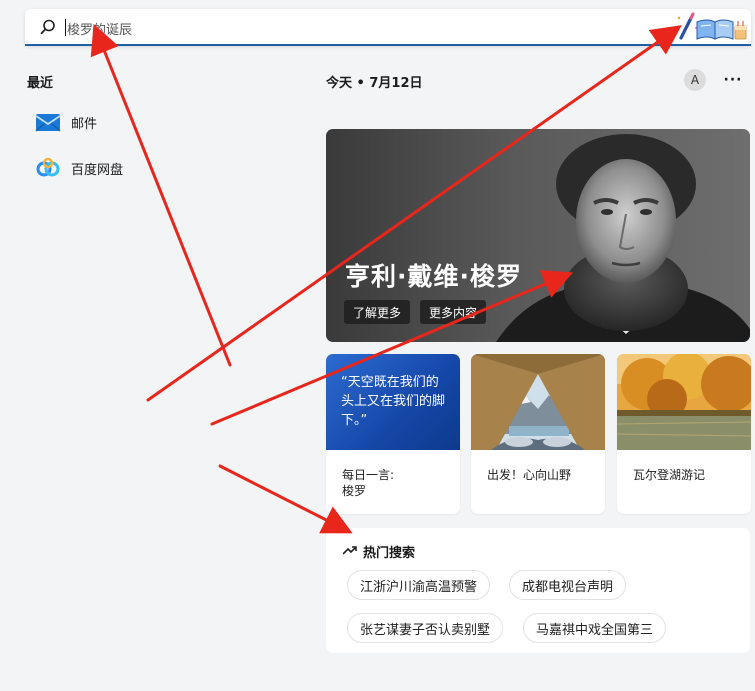 The image size is (755, 691). I want to click on card-label: 出发！心向山野, so click(529, 475).